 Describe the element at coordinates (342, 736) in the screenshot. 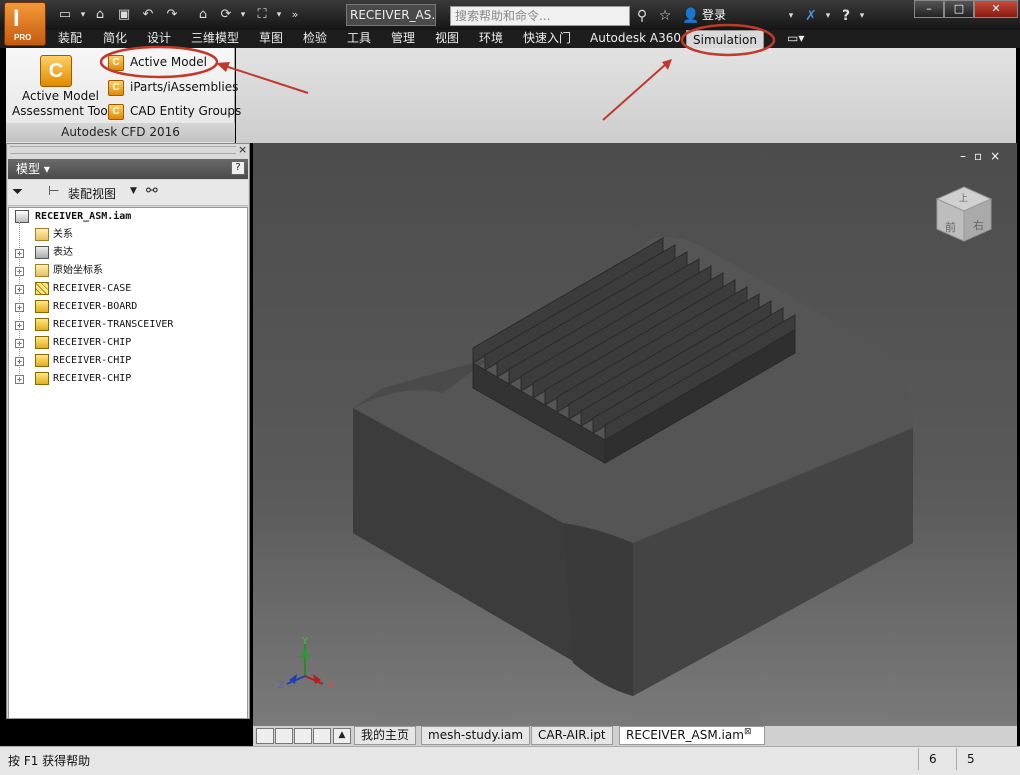

I see `tab-list-up-icon: ▲` at that location.